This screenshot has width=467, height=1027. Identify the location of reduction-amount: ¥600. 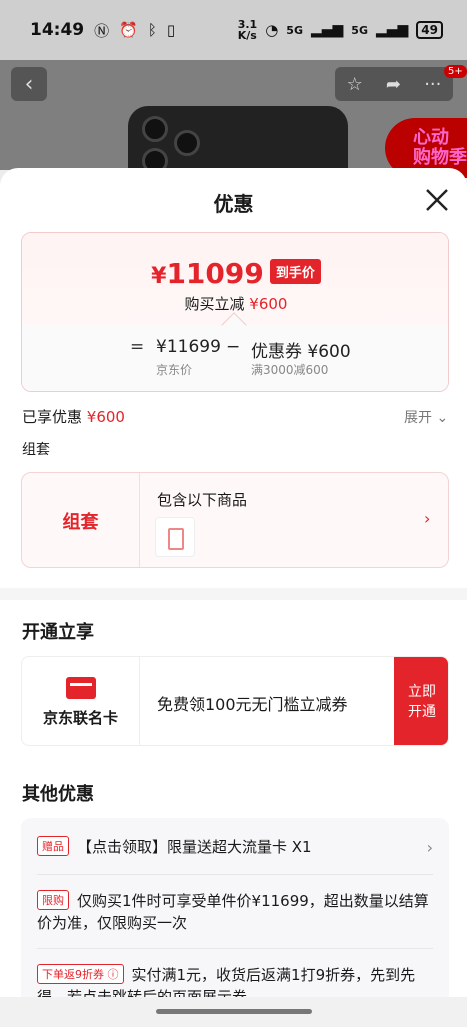
(268, 304).